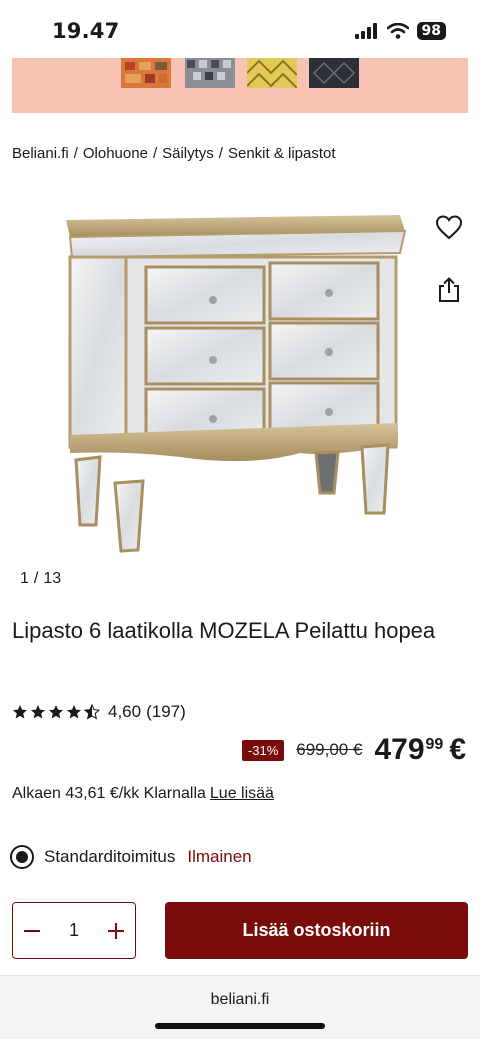 This screenshot has height=1039, width=480. Describe the element at coordinates (125, 711) in the screenshot. I see `rating-value: 4,60` at that location.